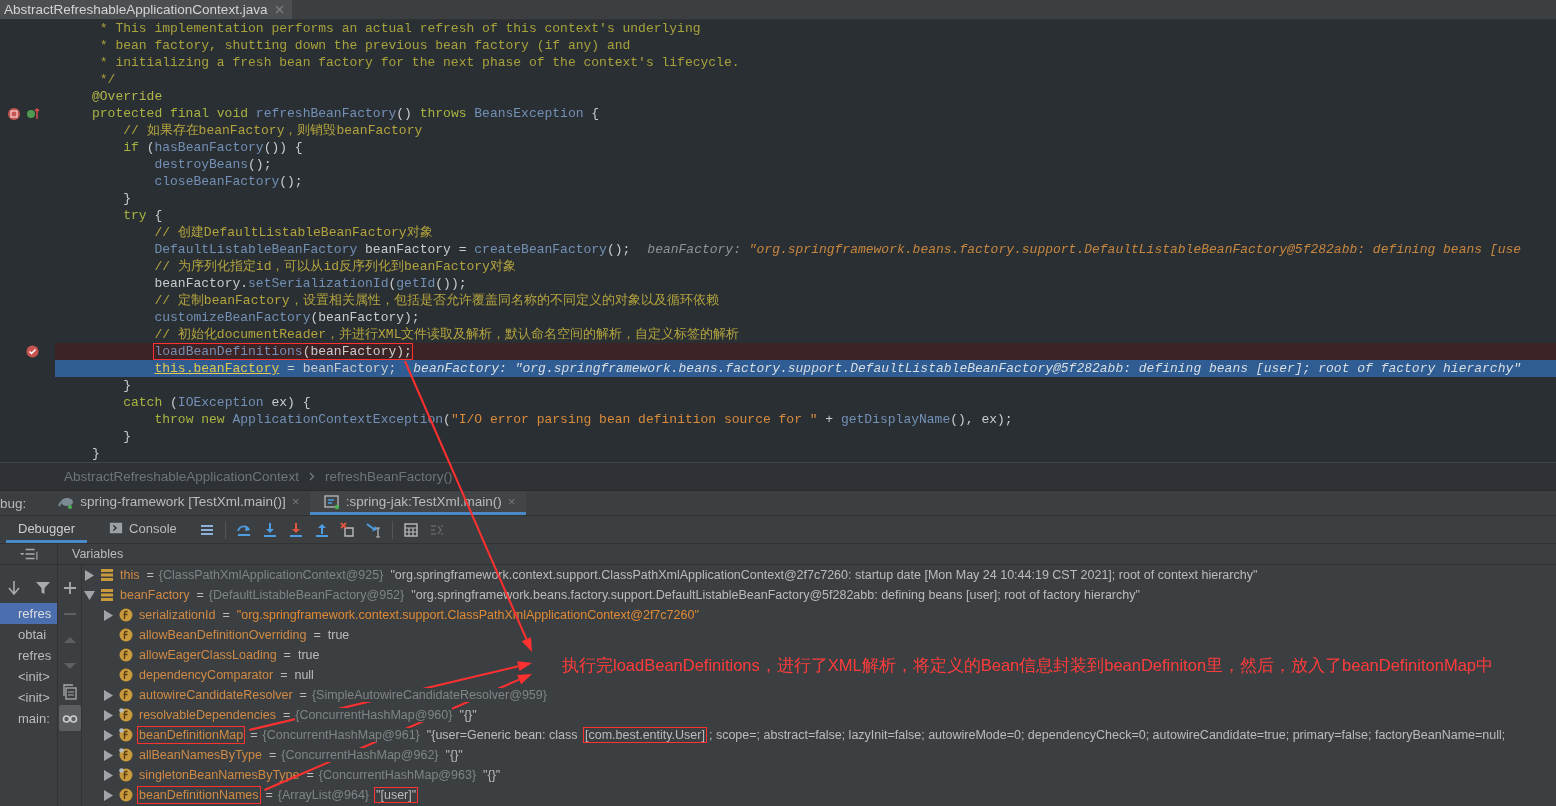 This screenshot has width=1556, height=806. Describe the element at coordinates (275, 368) in the screenshot. I see `code-line: this.beanFactory = beanFactory;` at that location.